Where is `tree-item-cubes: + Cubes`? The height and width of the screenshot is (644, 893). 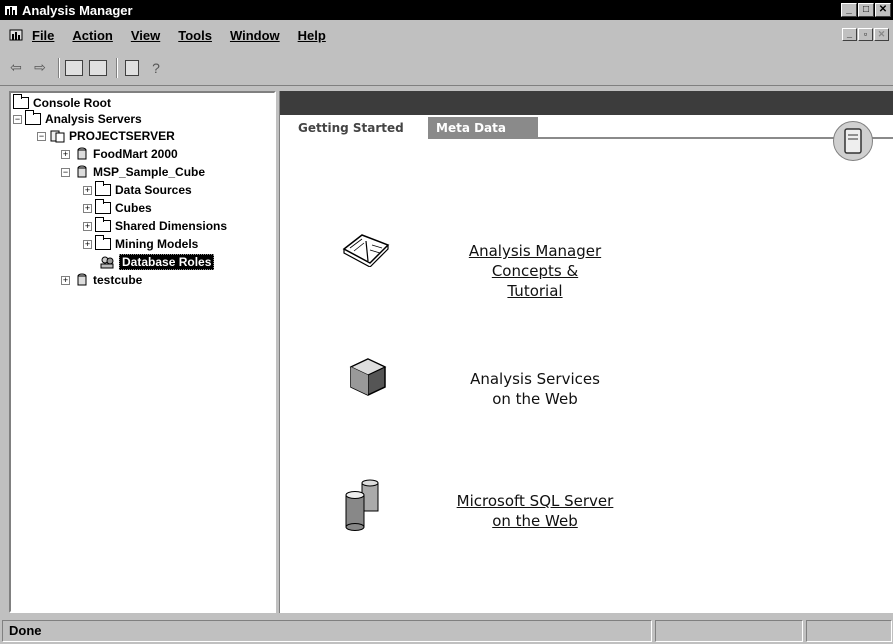 tree-item-cubes: + Cubes is located at coordinates (117, 207).